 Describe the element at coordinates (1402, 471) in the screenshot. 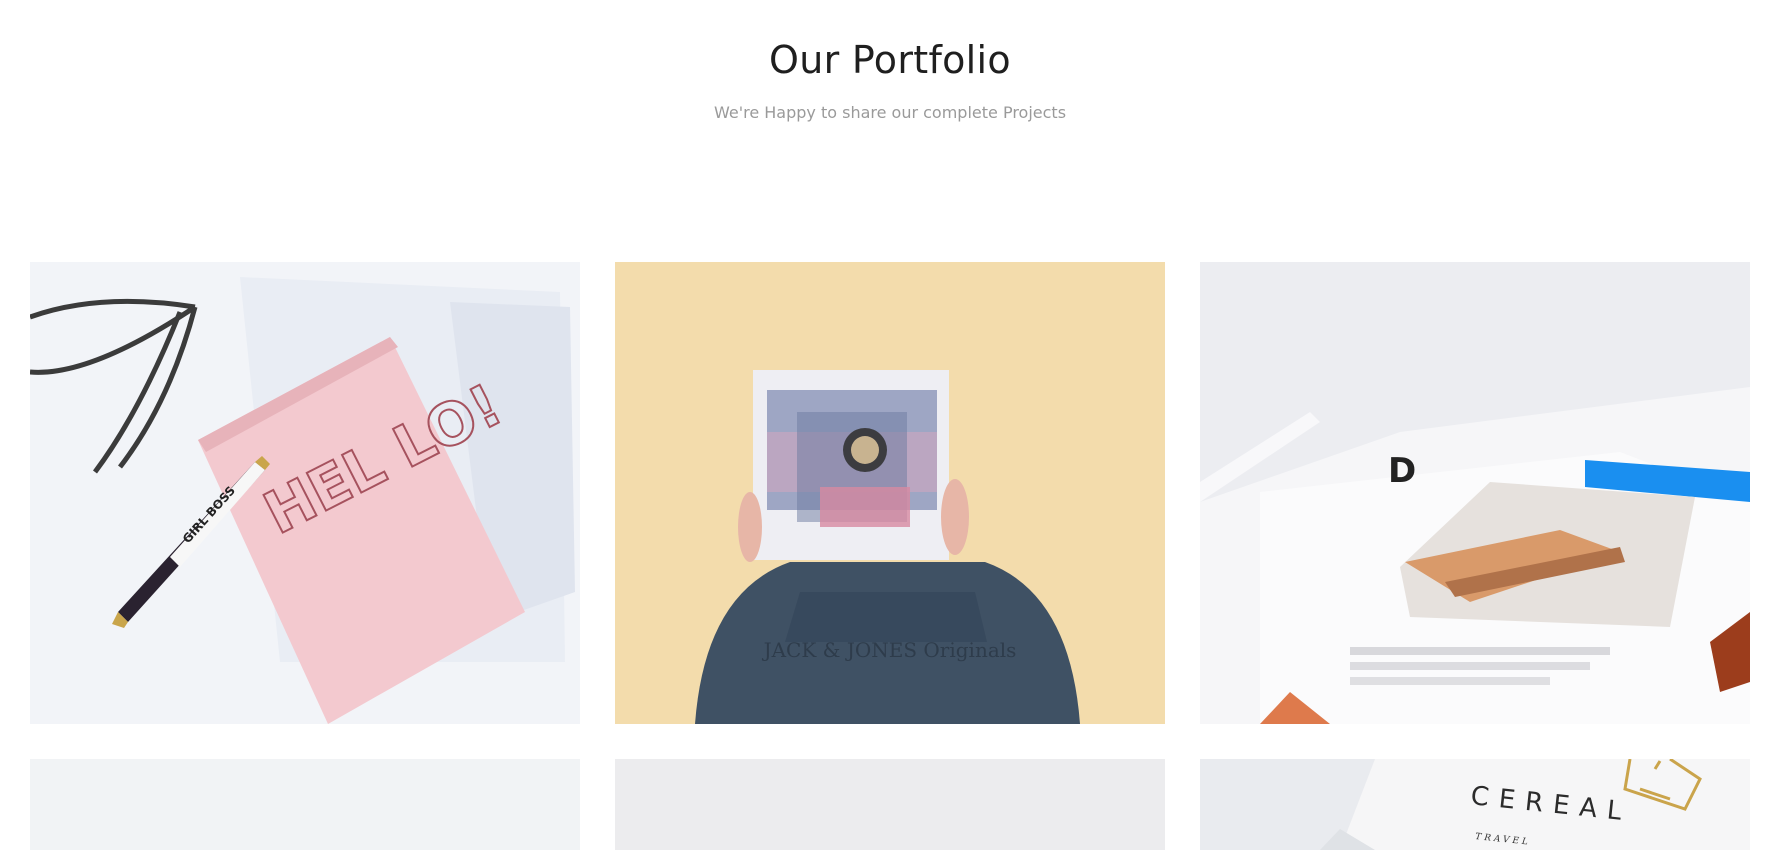

I see `letter-d: D` at that location.